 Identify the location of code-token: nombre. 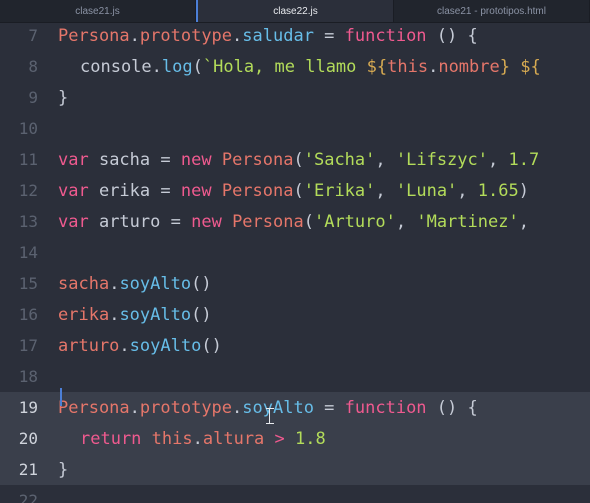
(469, 66).